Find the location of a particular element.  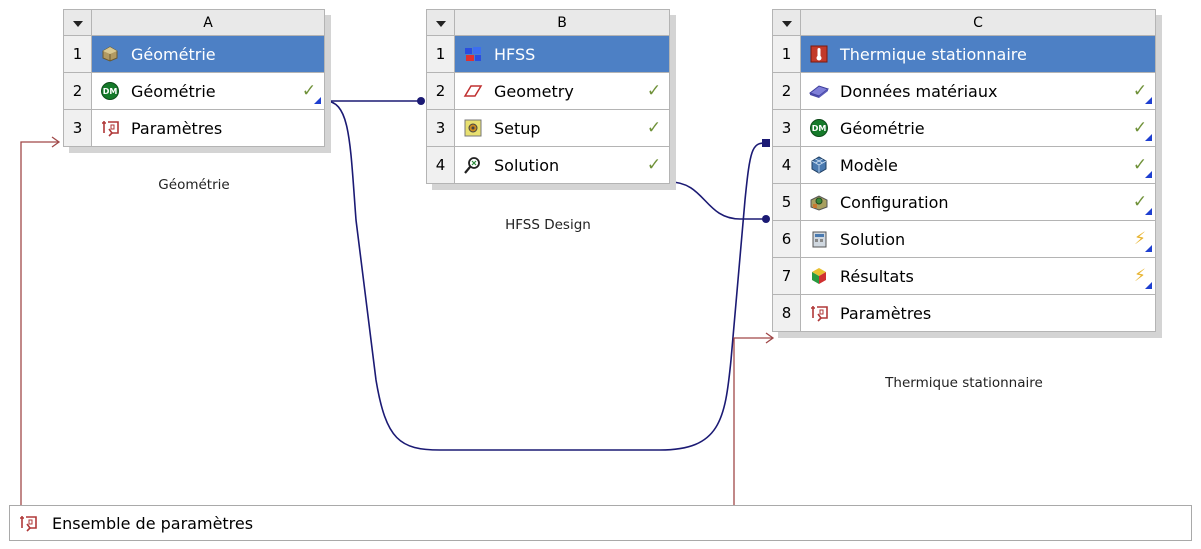

link-dot-c5 is located at coordinates (766, 219).